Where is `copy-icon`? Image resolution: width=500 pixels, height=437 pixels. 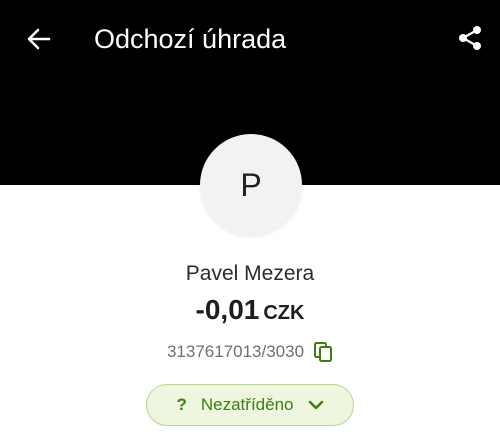
copy-icon is located at coordinates (323, 352).